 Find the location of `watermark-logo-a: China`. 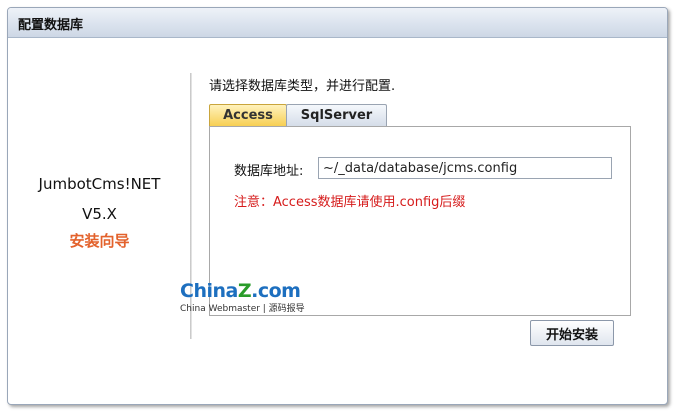

watermark-logo-a: China is located at coordinates (209, 291).